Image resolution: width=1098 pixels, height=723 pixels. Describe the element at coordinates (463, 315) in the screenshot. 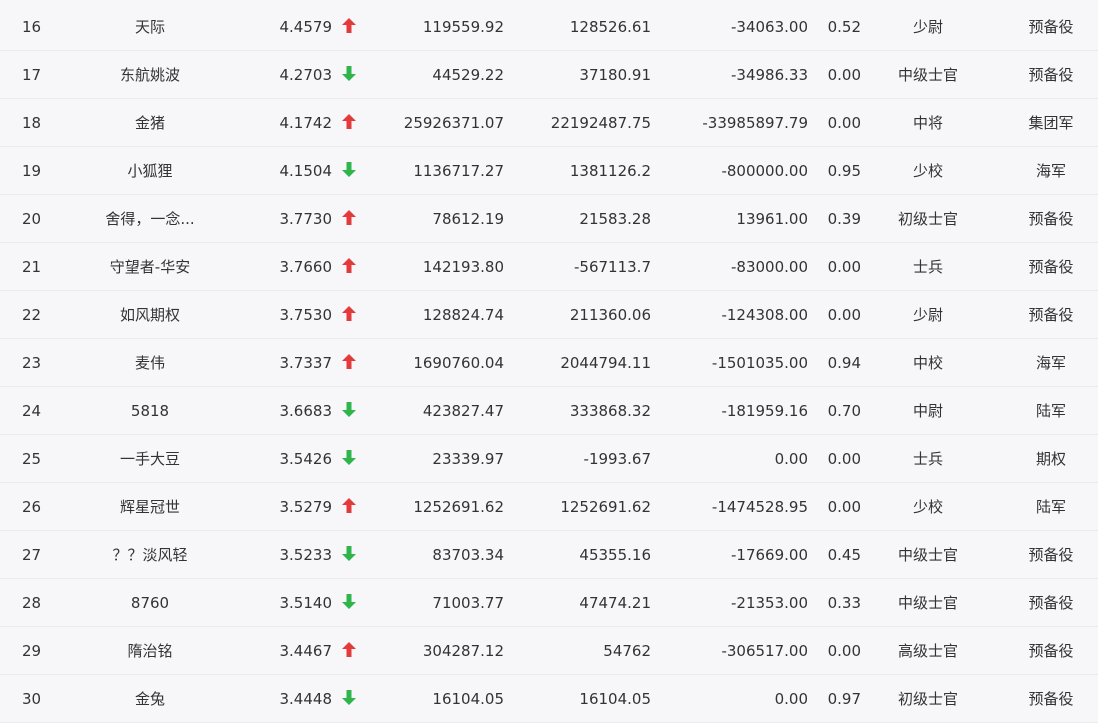

I see `value-1-cell: 128824.74` at that location.